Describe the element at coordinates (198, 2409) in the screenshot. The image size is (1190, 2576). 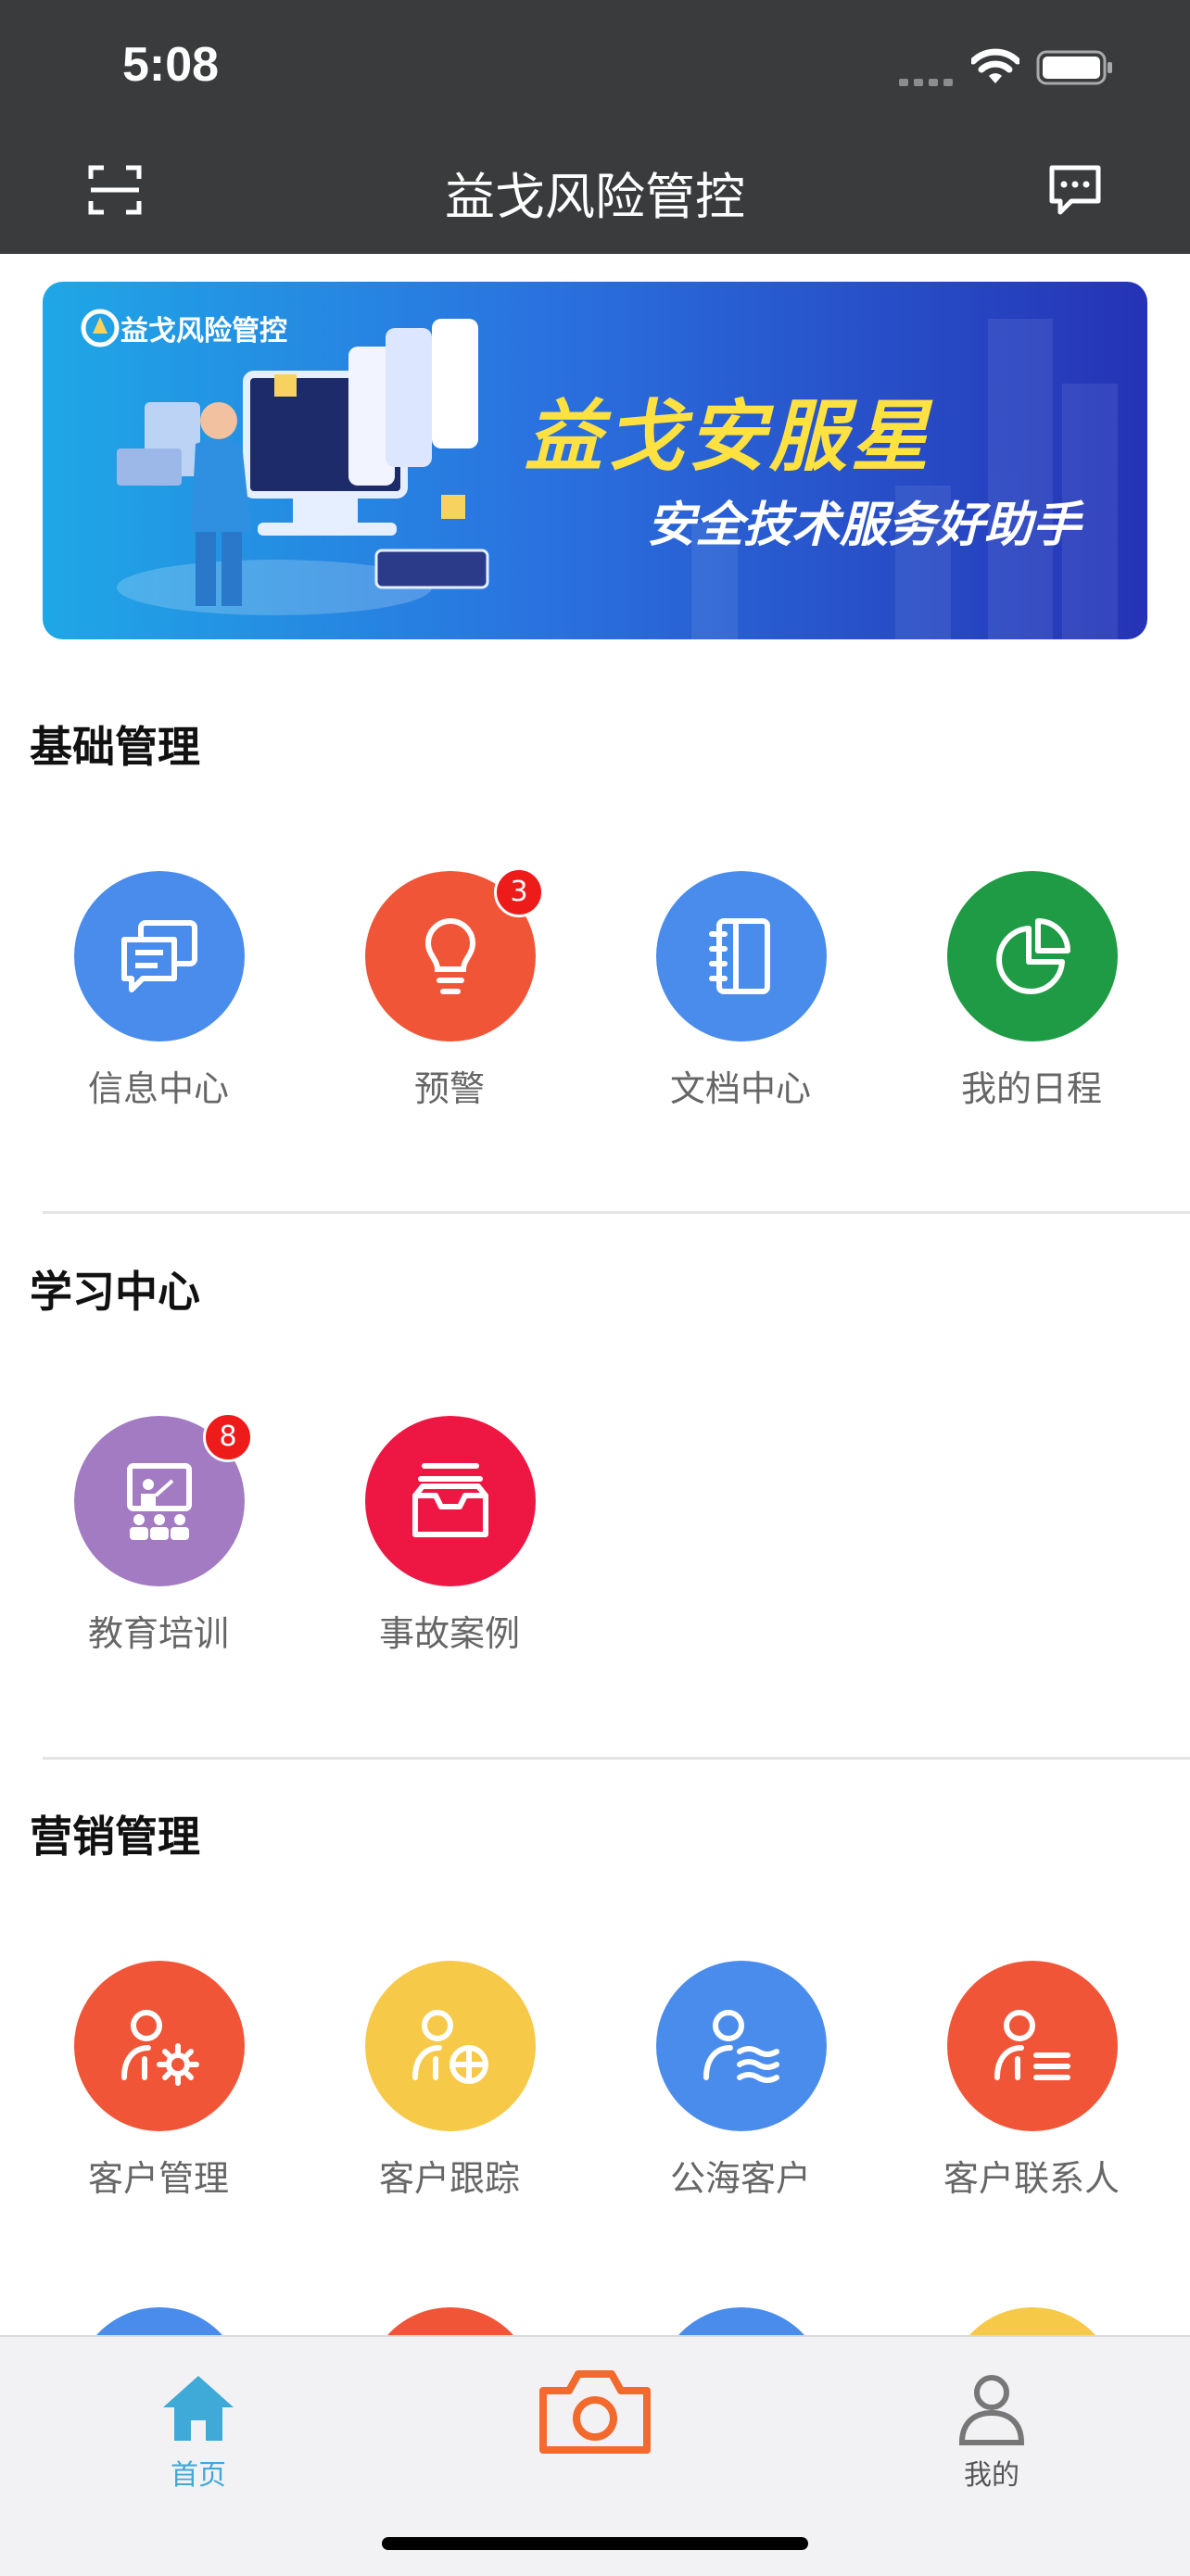
I see `home-icon` at that location.